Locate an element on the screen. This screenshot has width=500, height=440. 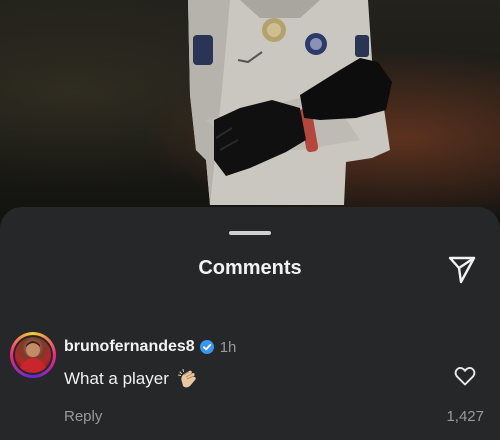
sheet-drag-handle is located at coordinates (250, 233).